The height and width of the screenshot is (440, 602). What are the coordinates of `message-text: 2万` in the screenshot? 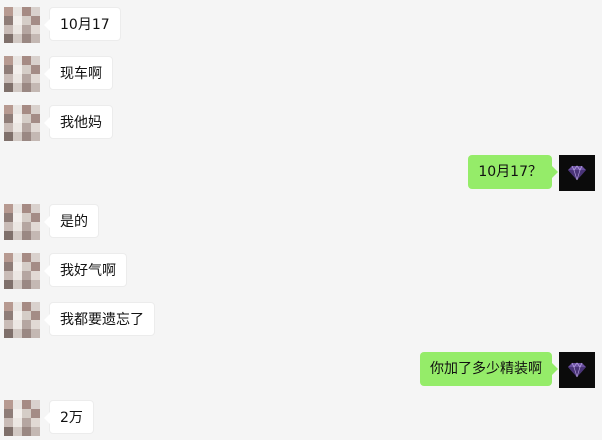 It's located at (71, 418).